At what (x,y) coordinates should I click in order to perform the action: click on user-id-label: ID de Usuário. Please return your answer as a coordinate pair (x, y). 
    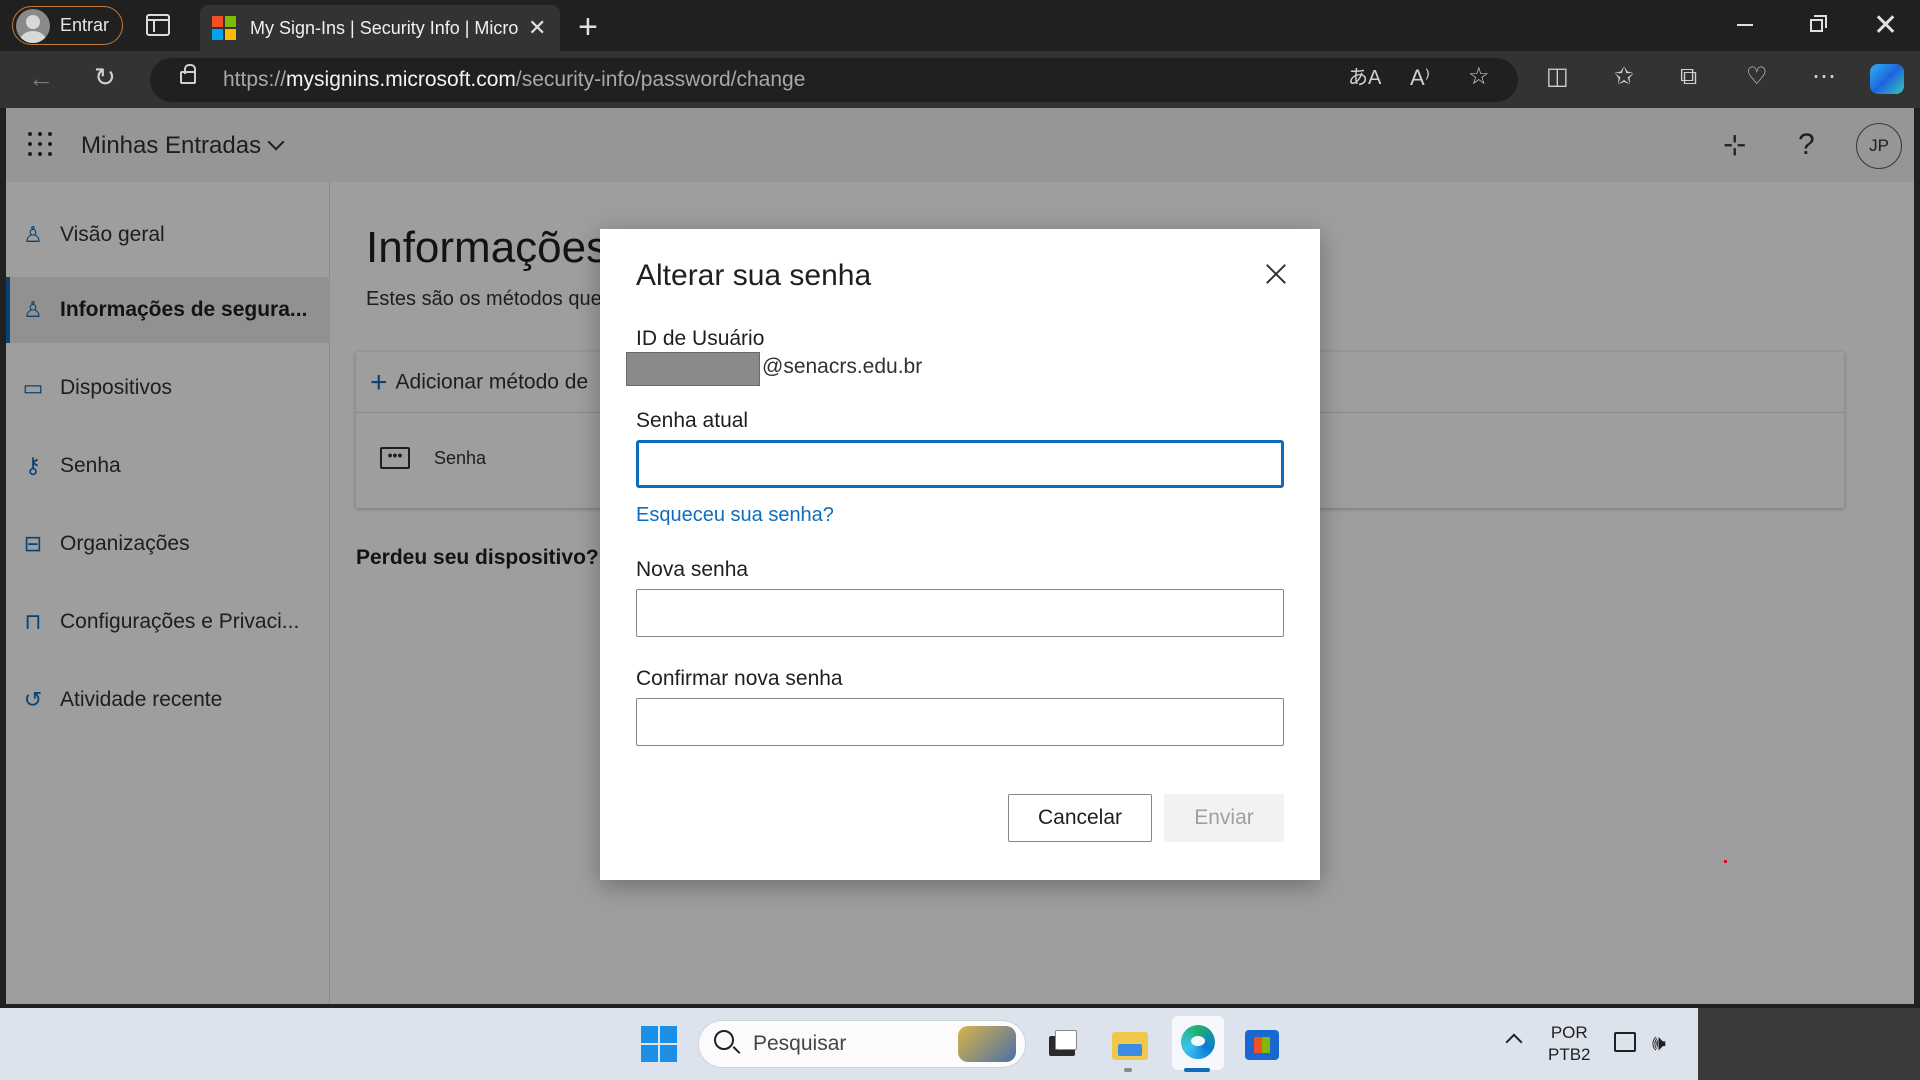
    Looking at the image, I should click on (700, 338).